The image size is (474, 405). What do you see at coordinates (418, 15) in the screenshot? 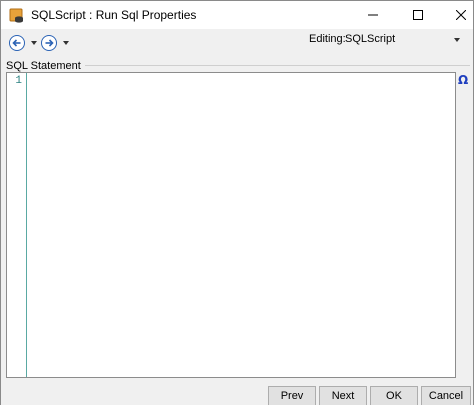
I see `maximize-icon` at bounding box center [418, 15].